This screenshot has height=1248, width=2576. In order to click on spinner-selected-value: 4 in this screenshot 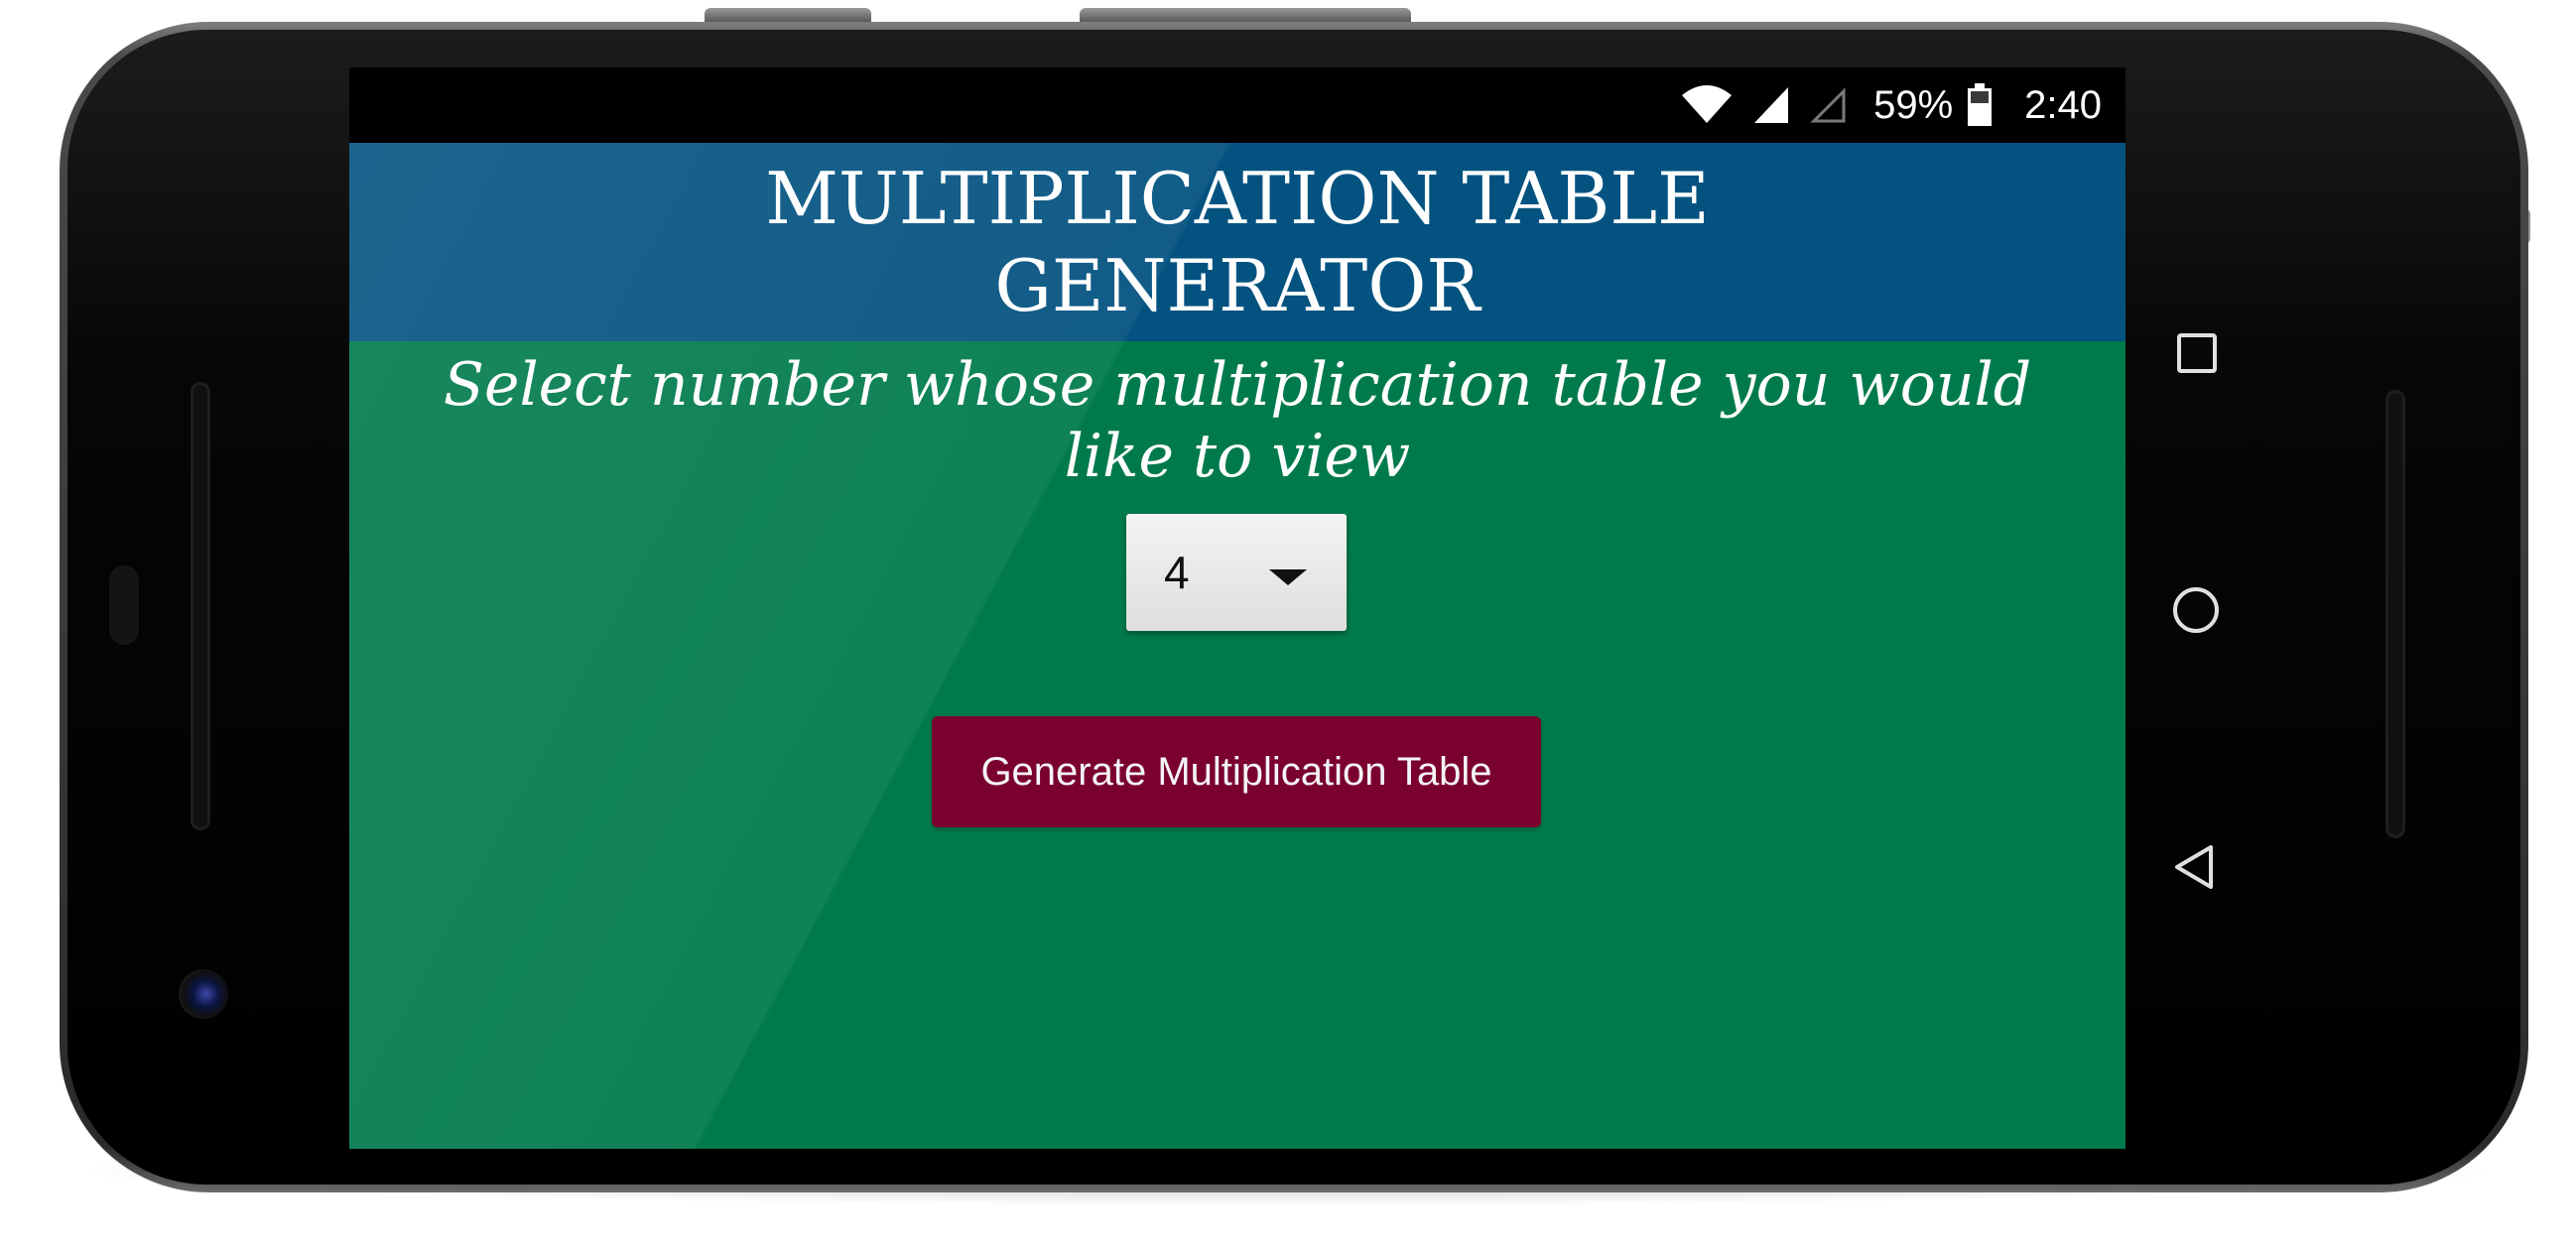, I will do `click(1177, 572)`.